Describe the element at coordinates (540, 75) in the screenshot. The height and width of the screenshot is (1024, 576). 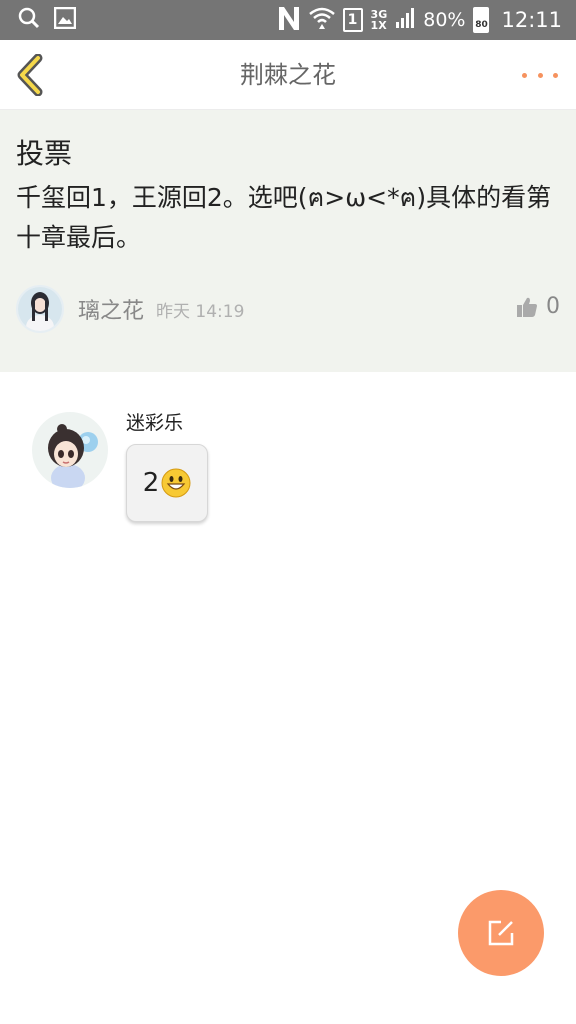
I see `more-button` at that location.